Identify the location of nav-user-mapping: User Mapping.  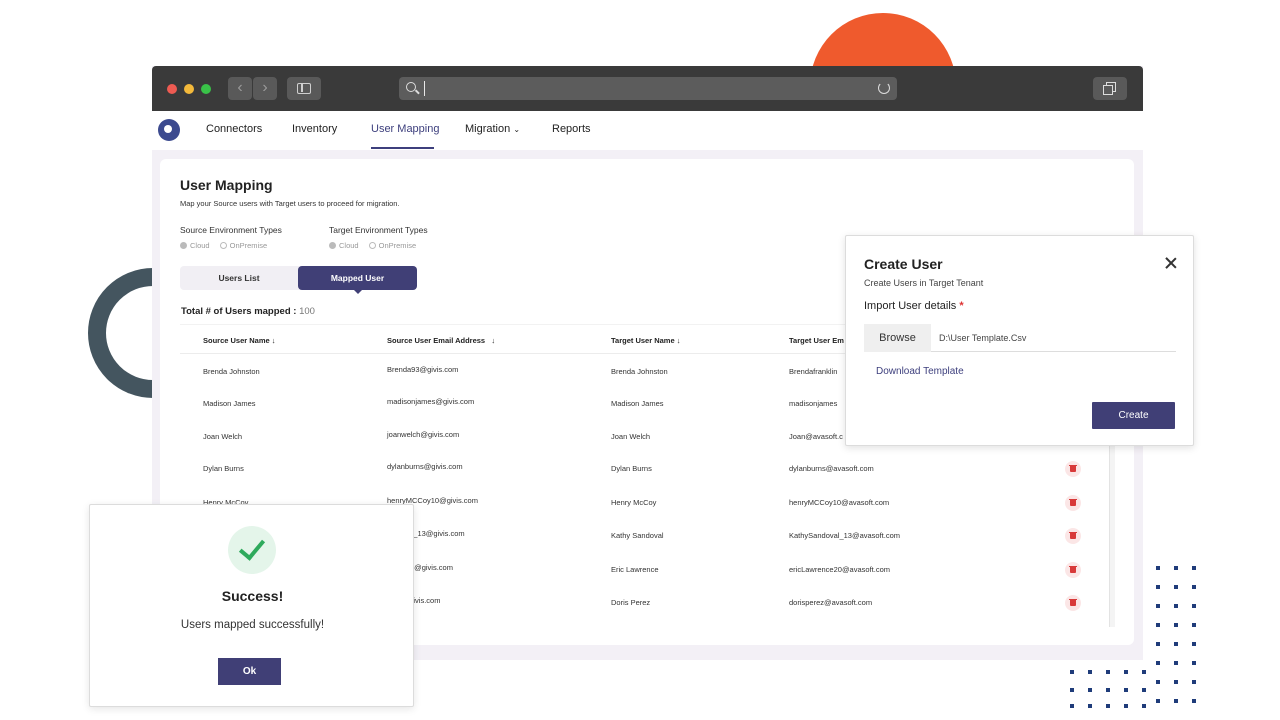
(405, 129).